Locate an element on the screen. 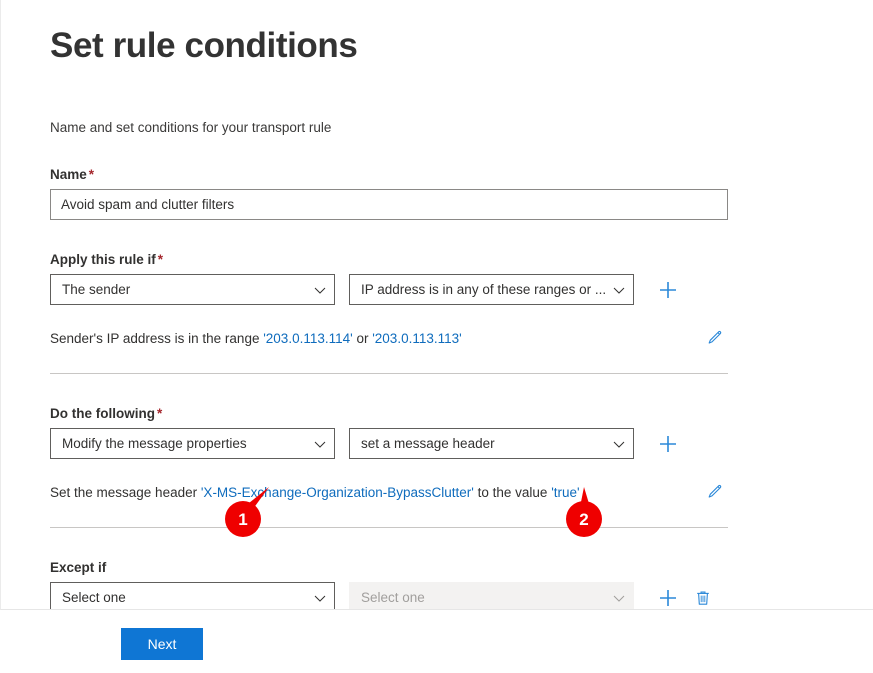 This screenshot has width=873, height=673. except-if-operator-dropdown: Select one is located at coordinates (491, 595).